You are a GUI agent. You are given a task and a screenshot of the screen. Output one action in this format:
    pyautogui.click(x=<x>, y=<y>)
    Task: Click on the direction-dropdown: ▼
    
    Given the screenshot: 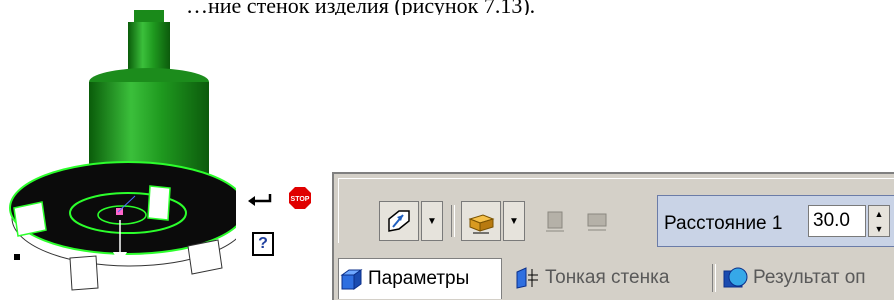 What is the action you would take?
    pyautogui.click(x=432, y=221)
    